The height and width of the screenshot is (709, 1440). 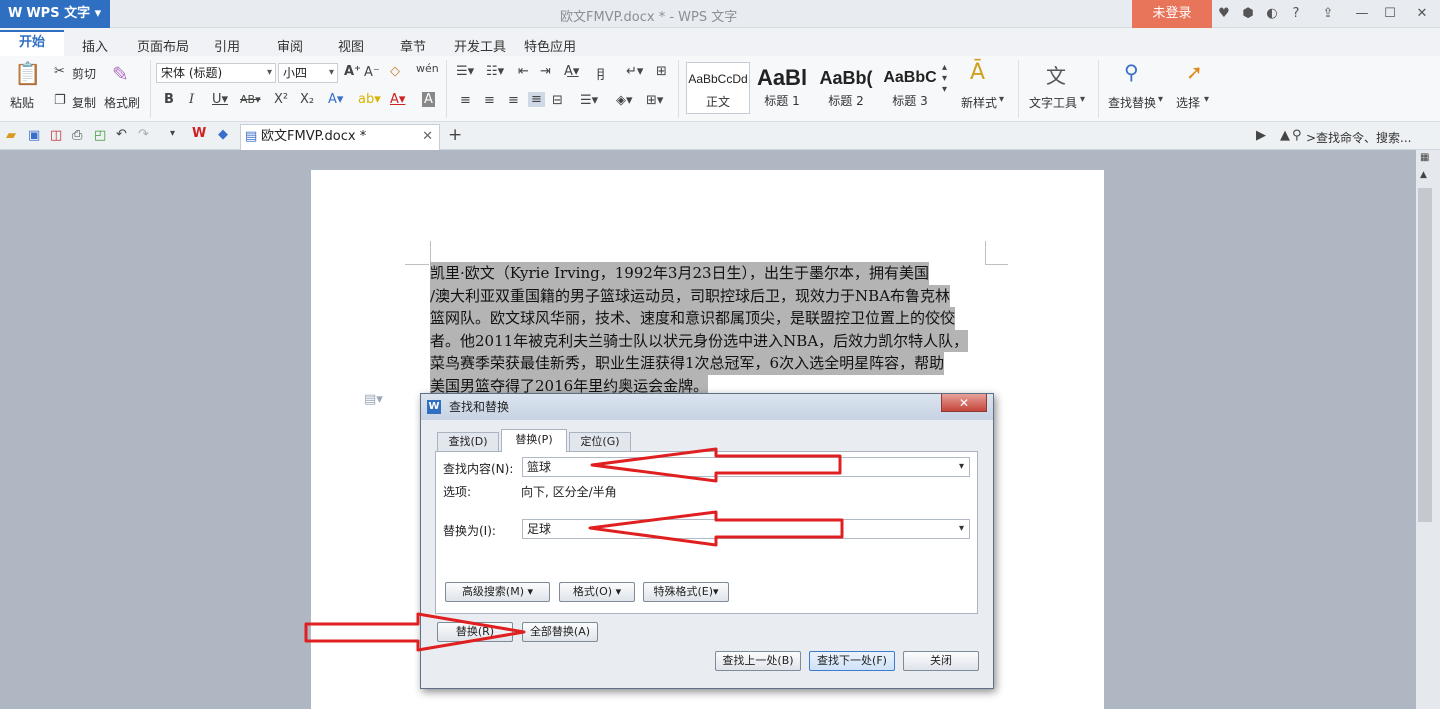 I want to click on decrease-indent-icon: ⇤, so click(x=523, y=71).